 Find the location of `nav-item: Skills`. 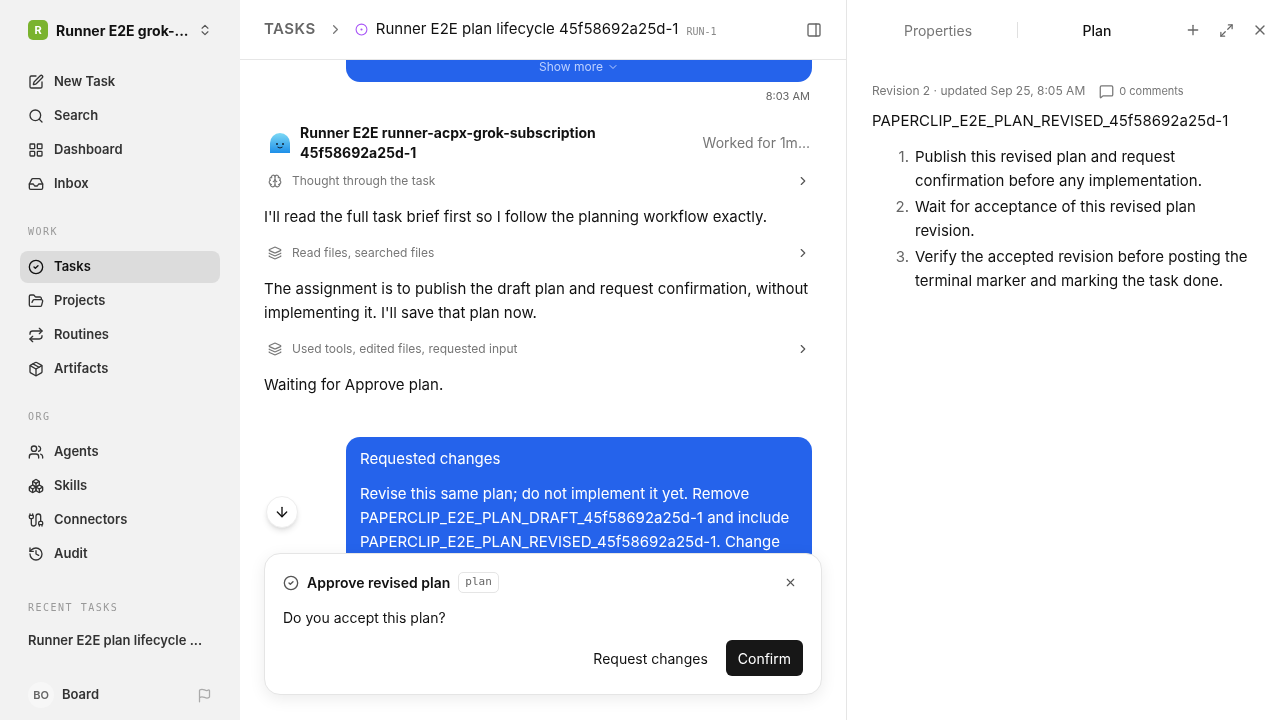

nav-item: Skills is located at coordinates (120, 486).